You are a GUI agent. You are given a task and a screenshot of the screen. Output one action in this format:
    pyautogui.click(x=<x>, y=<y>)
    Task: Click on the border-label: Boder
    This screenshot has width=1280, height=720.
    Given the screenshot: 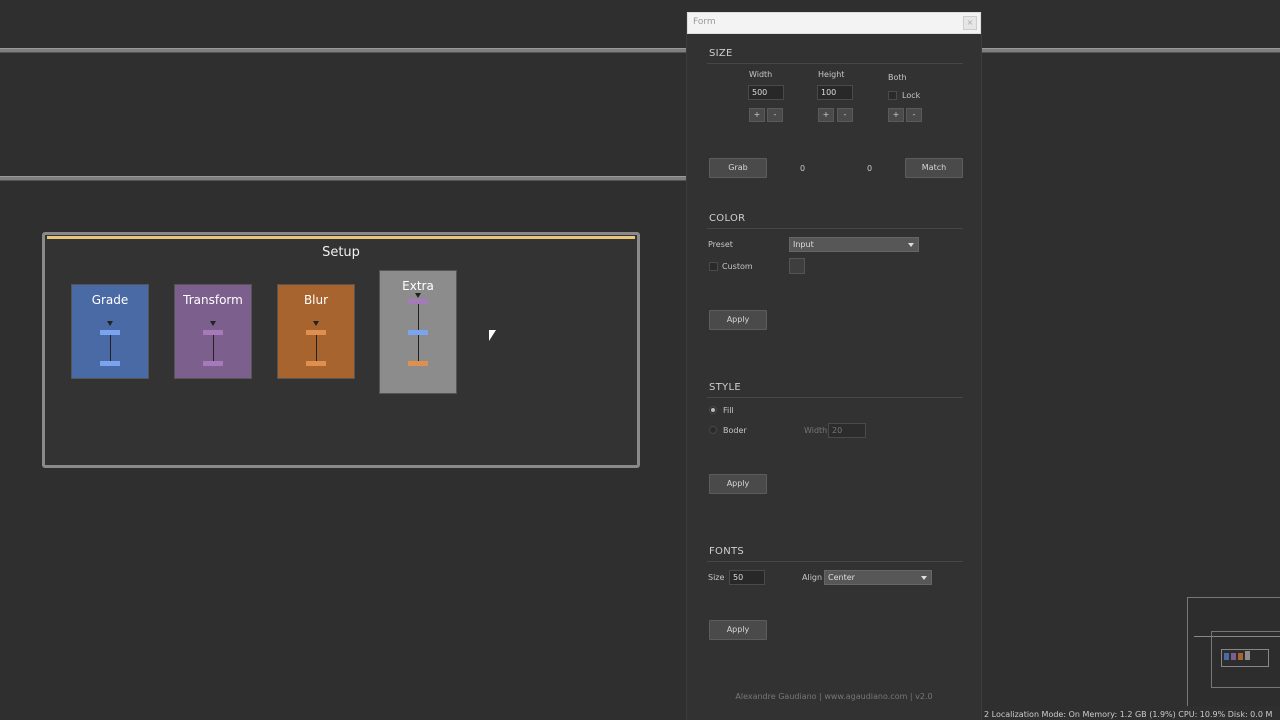 What is the action you would take?
    pyautogui.click(x=735, y=430)
    